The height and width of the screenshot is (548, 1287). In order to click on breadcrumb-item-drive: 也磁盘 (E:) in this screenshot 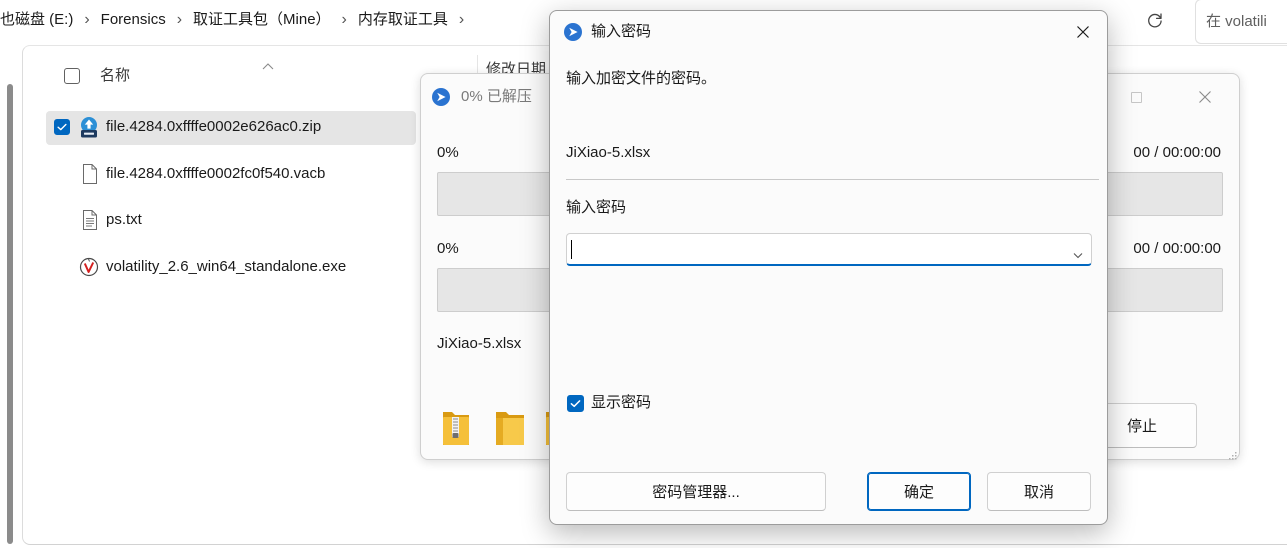, I will do `click(36, 20)`.